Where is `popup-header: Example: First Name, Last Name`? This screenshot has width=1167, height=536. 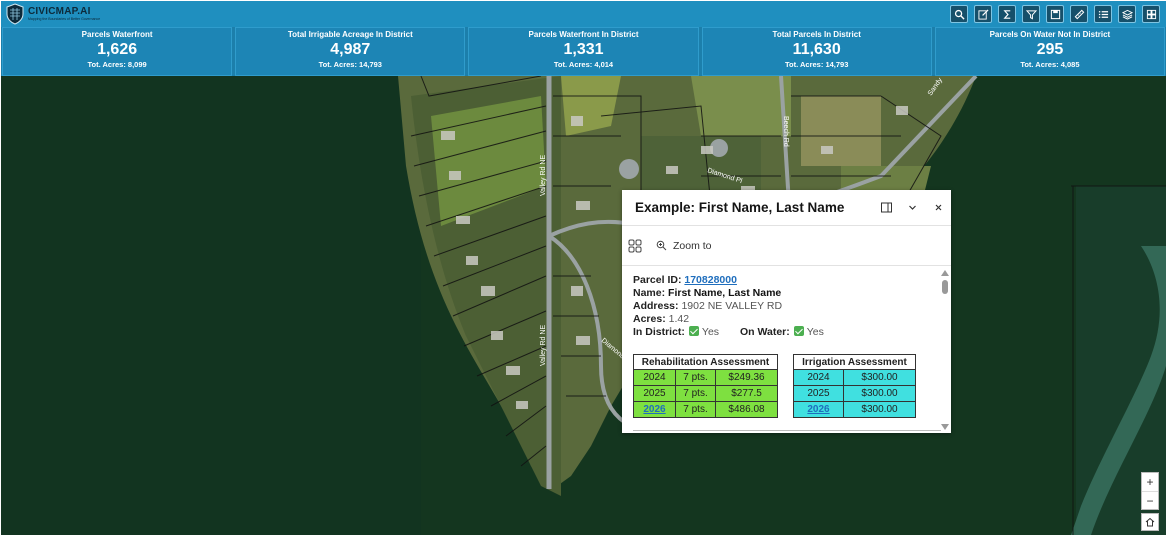 popup-header: Example: First Name, Last Name is located at coordinates (786, 208).